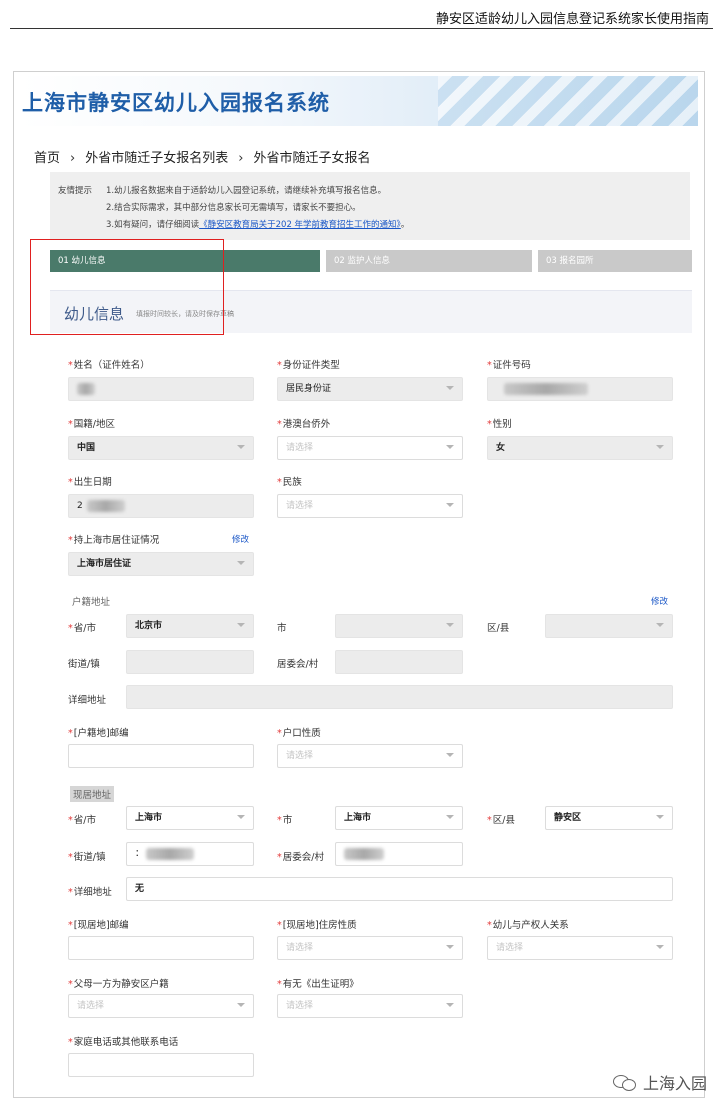 This screenshot has height=1108, width=721. Describe the element at coordinates (190, 818) in the screenshot. I see `current-province-select: 上海市` at that location.